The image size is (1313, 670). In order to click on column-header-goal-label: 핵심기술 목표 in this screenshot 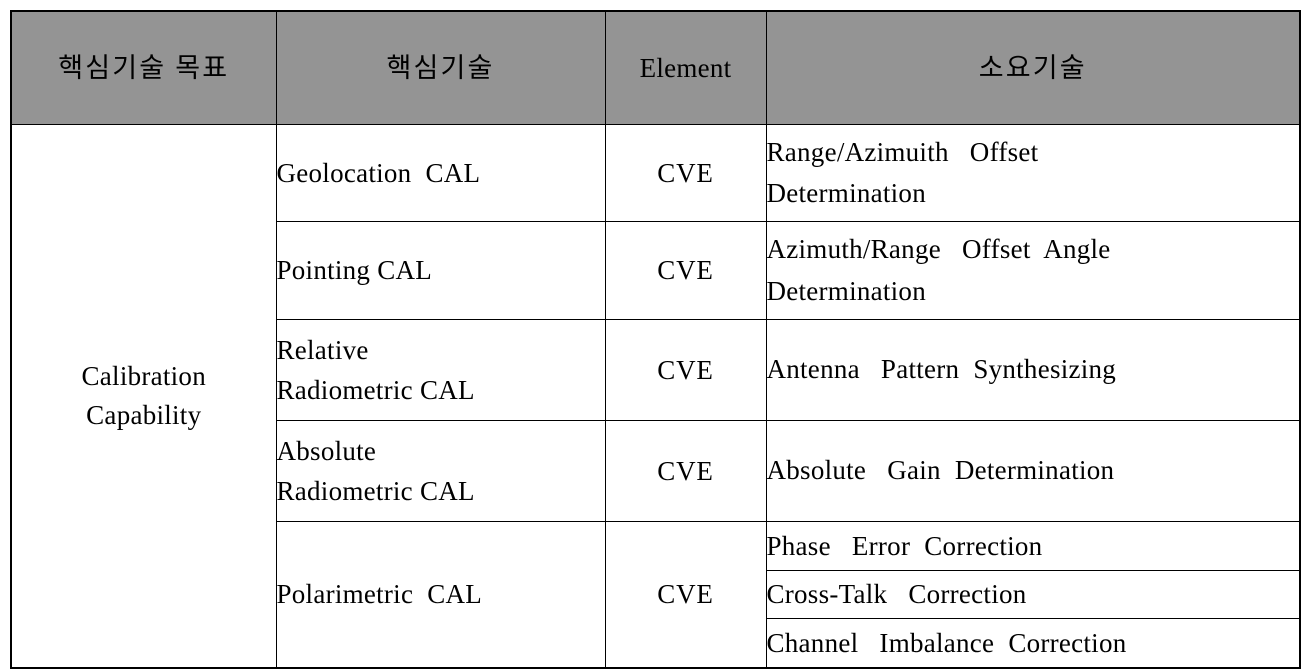, I will do `click(144, 67)`.